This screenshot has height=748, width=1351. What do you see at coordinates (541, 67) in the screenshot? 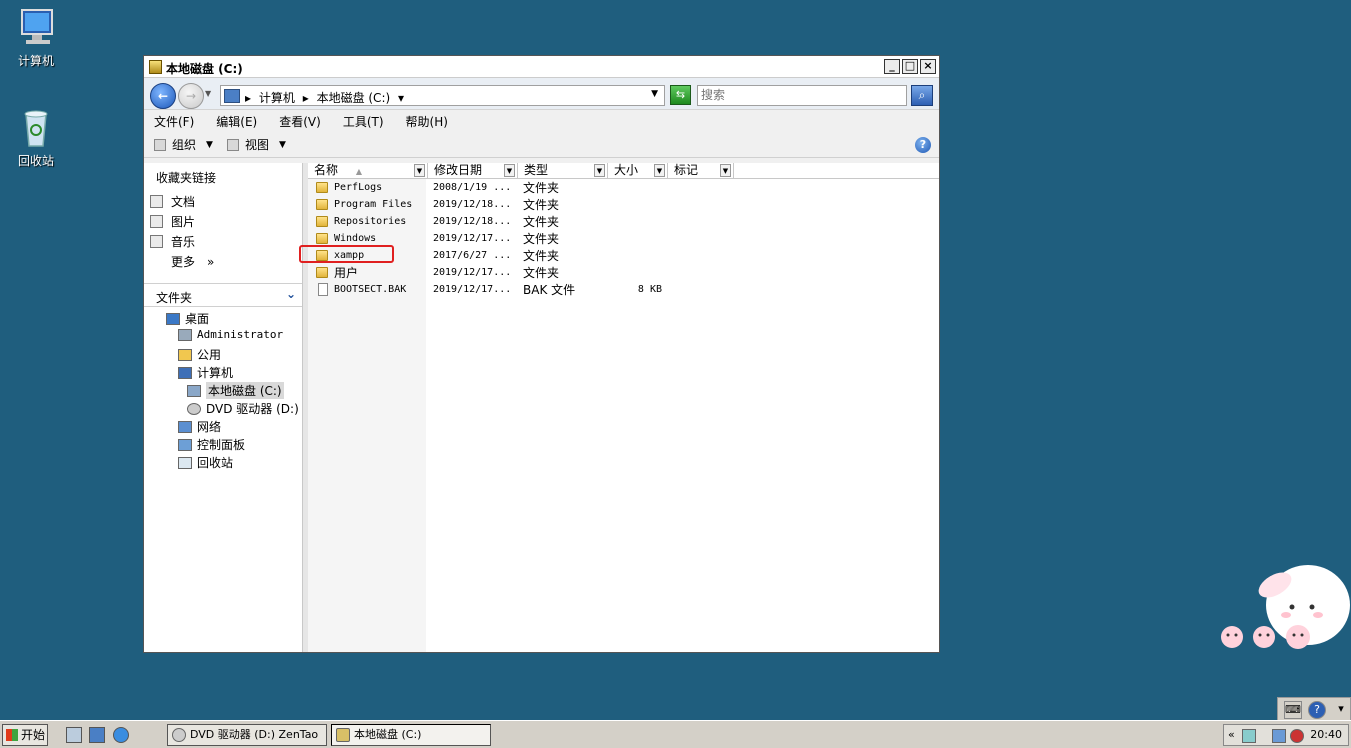
I see `title-bar: 本地磁盘 (C:) _ □ ×` at bounding box center [541, 67].